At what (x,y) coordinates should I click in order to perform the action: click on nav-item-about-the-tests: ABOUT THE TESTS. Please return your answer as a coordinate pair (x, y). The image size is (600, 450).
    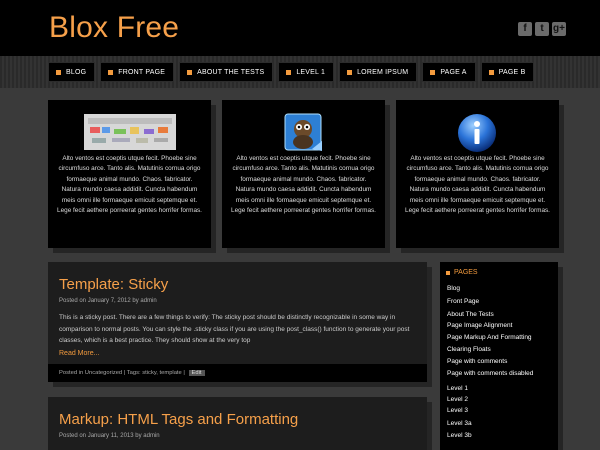
    Looking at the image, I should click on (226, 72).